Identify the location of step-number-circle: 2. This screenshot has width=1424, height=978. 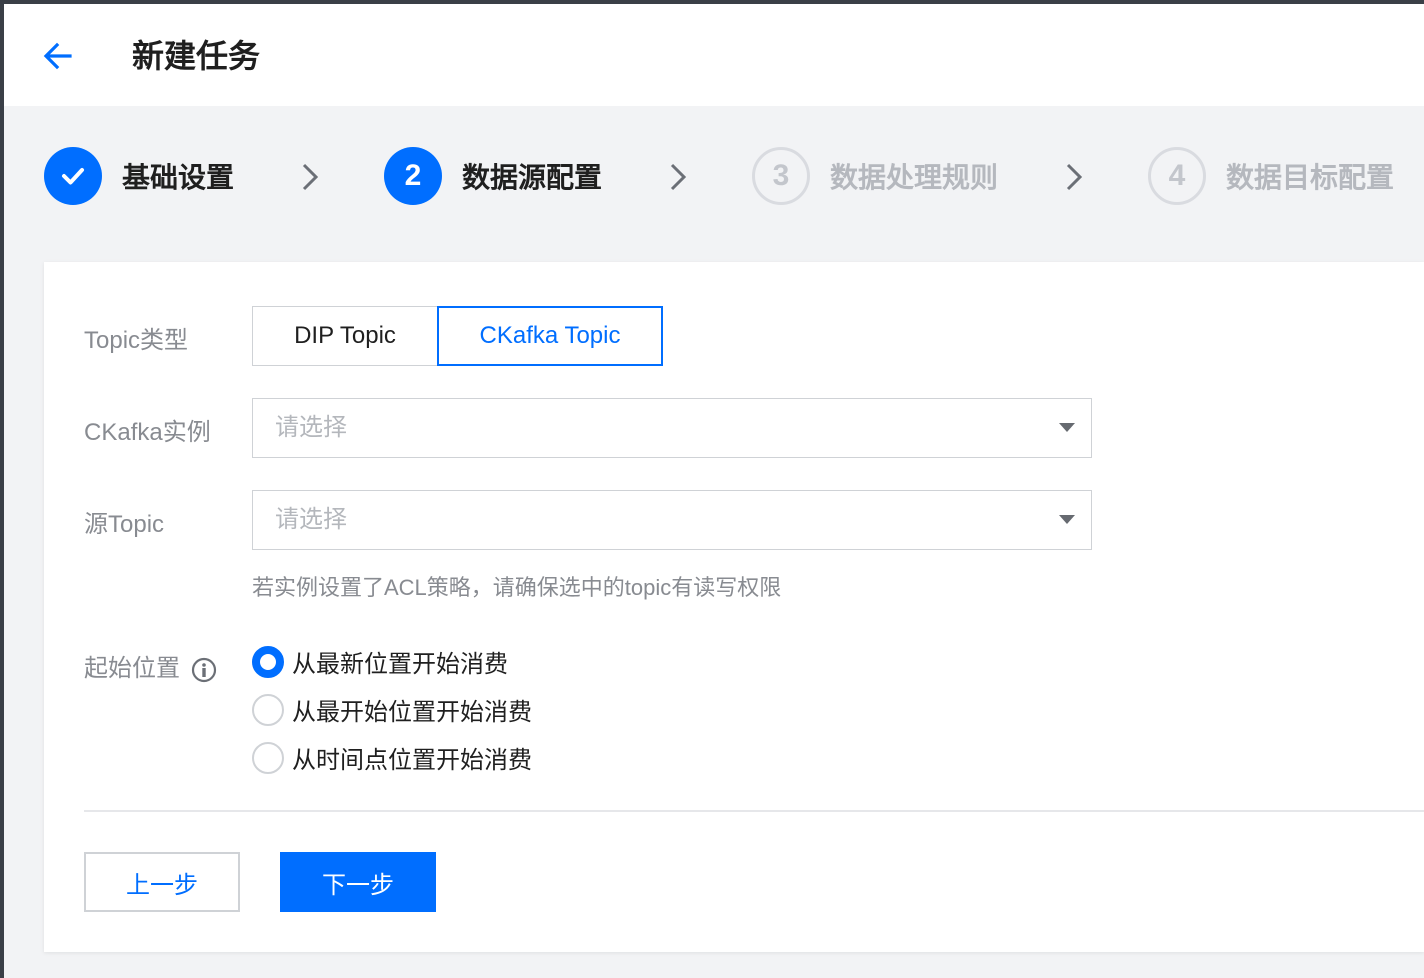
(413, 176).